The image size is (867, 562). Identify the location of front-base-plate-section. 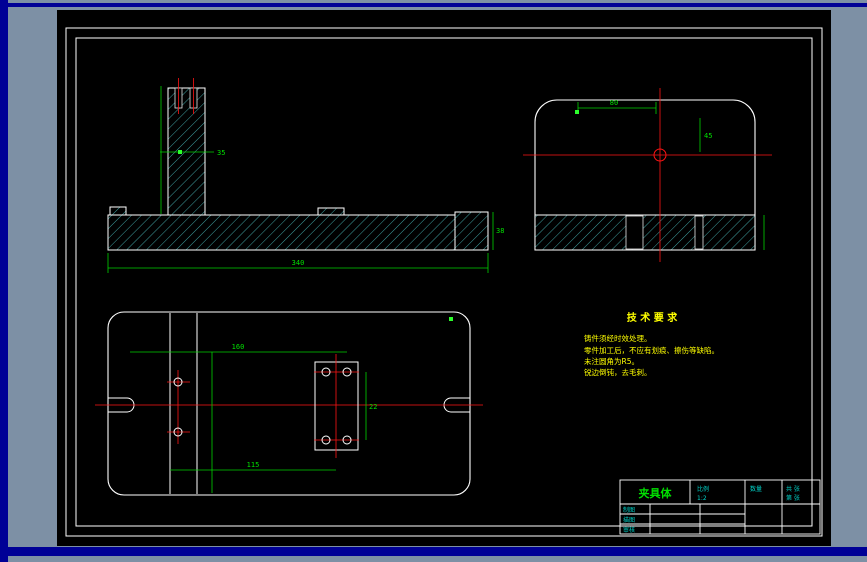
(281, 232).